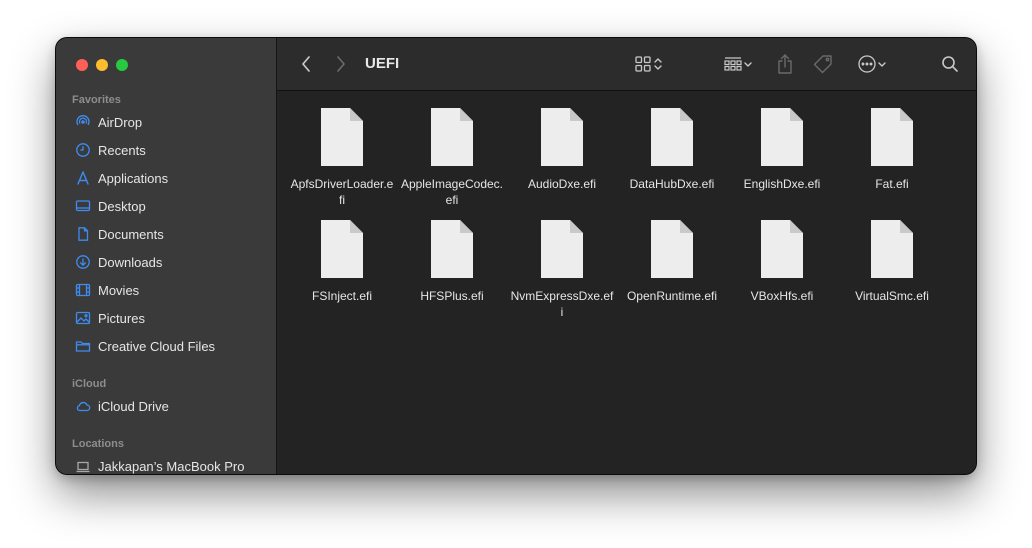 The image size is (1032, 548). I want to click on file-item: DataHubDxe.efi, so click(672, 149).